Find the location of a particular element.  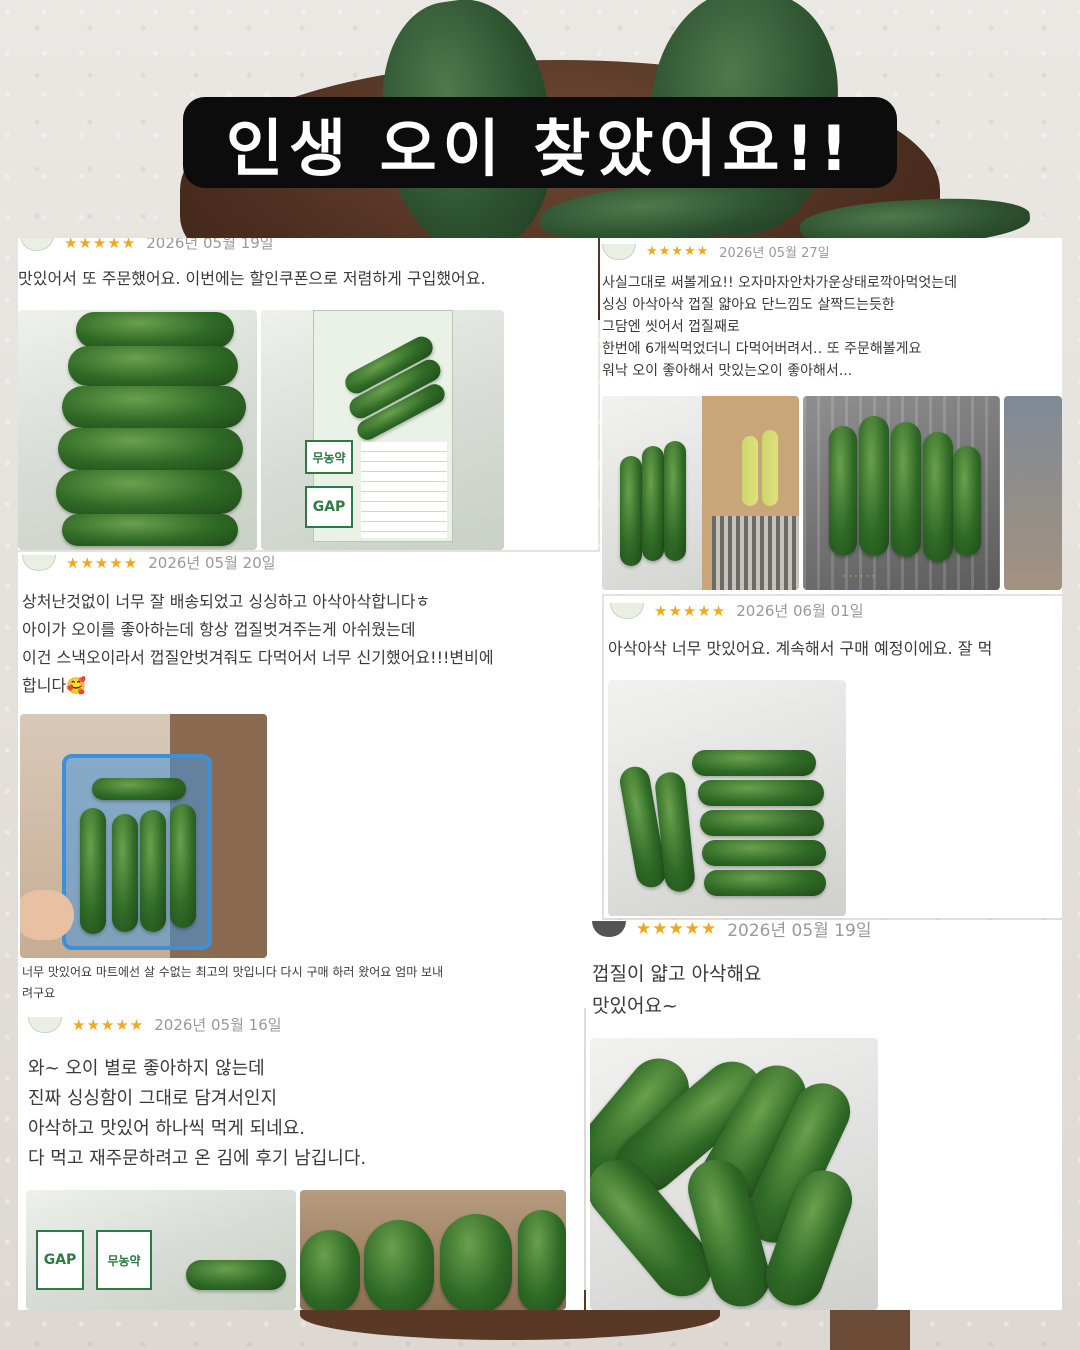

review-photo: 무농약 GAP is located at coordinates (382, 430).